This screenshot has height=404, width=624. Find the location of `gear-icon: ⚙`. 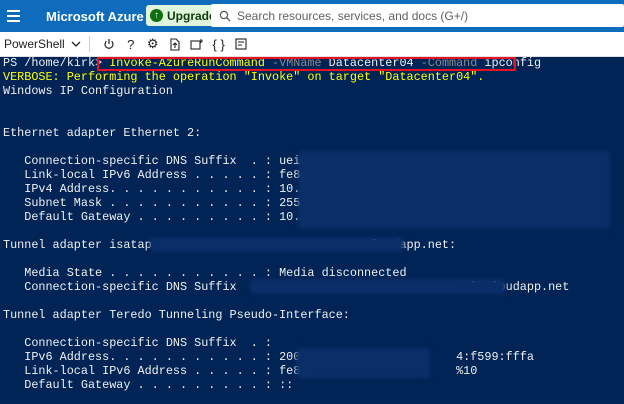

gear-icon: ⚙ is located at coordinates (153, 44).